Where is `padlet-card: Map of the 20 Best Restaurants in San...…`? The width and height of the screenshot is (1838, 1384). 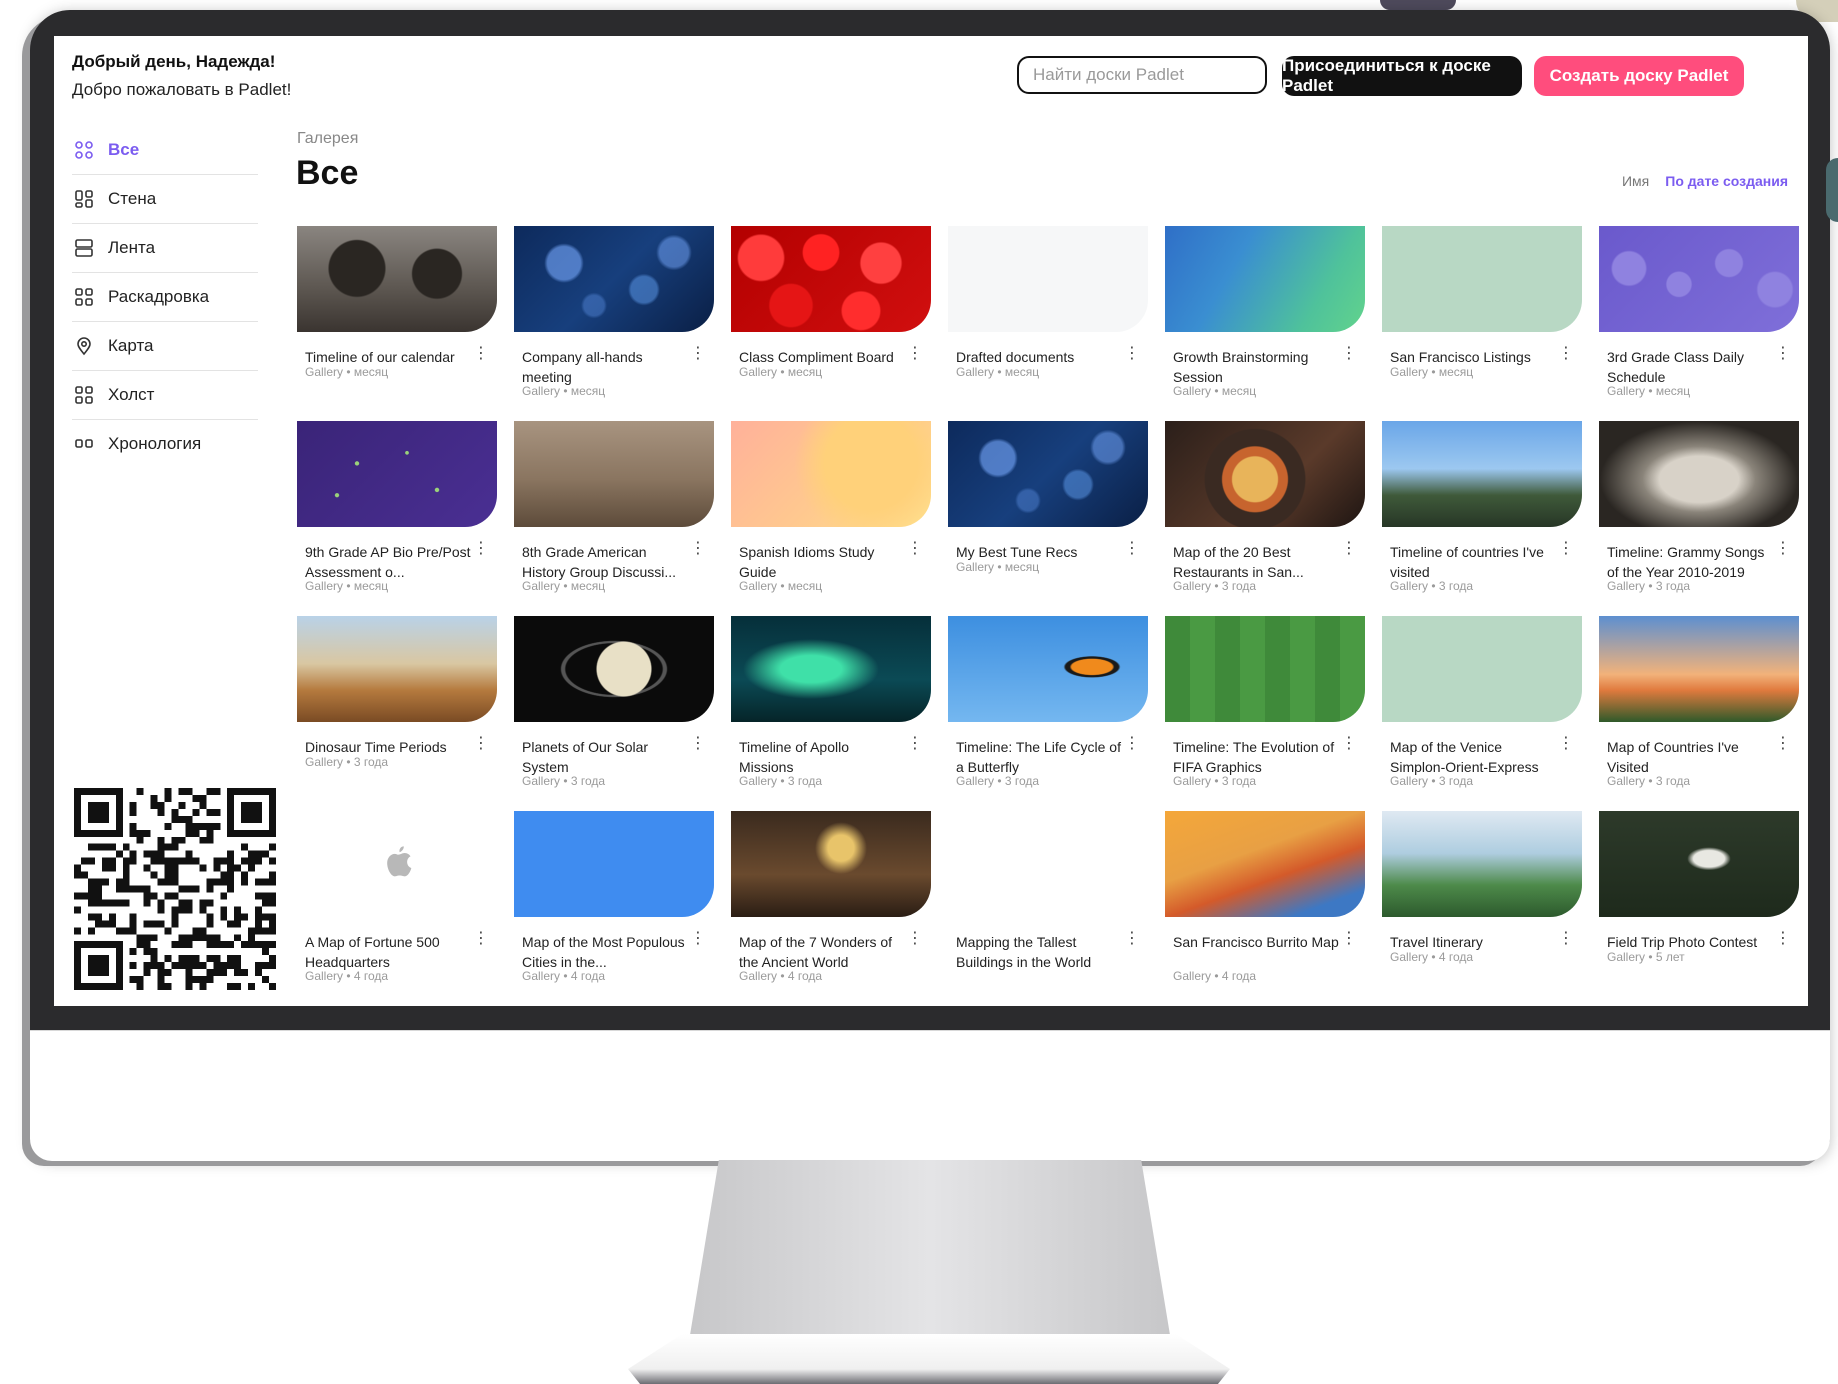 padlet-card: Map of the 20 Best Restaurants in San...… is located at coordinates (1265, 518).